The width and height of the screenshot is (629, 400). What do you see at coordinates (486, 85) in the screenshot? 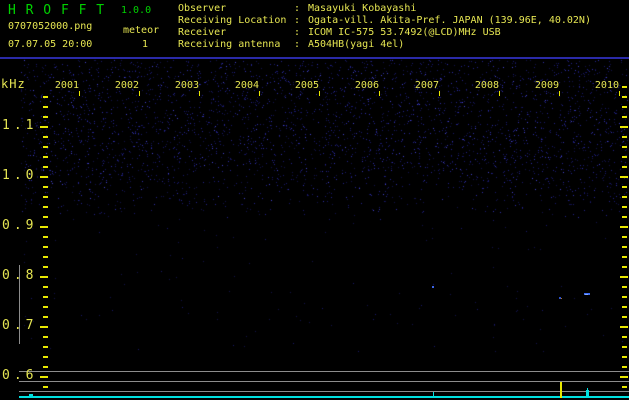
I see `x-axis-tick-label: 2008` at bounding box center [486, 85].